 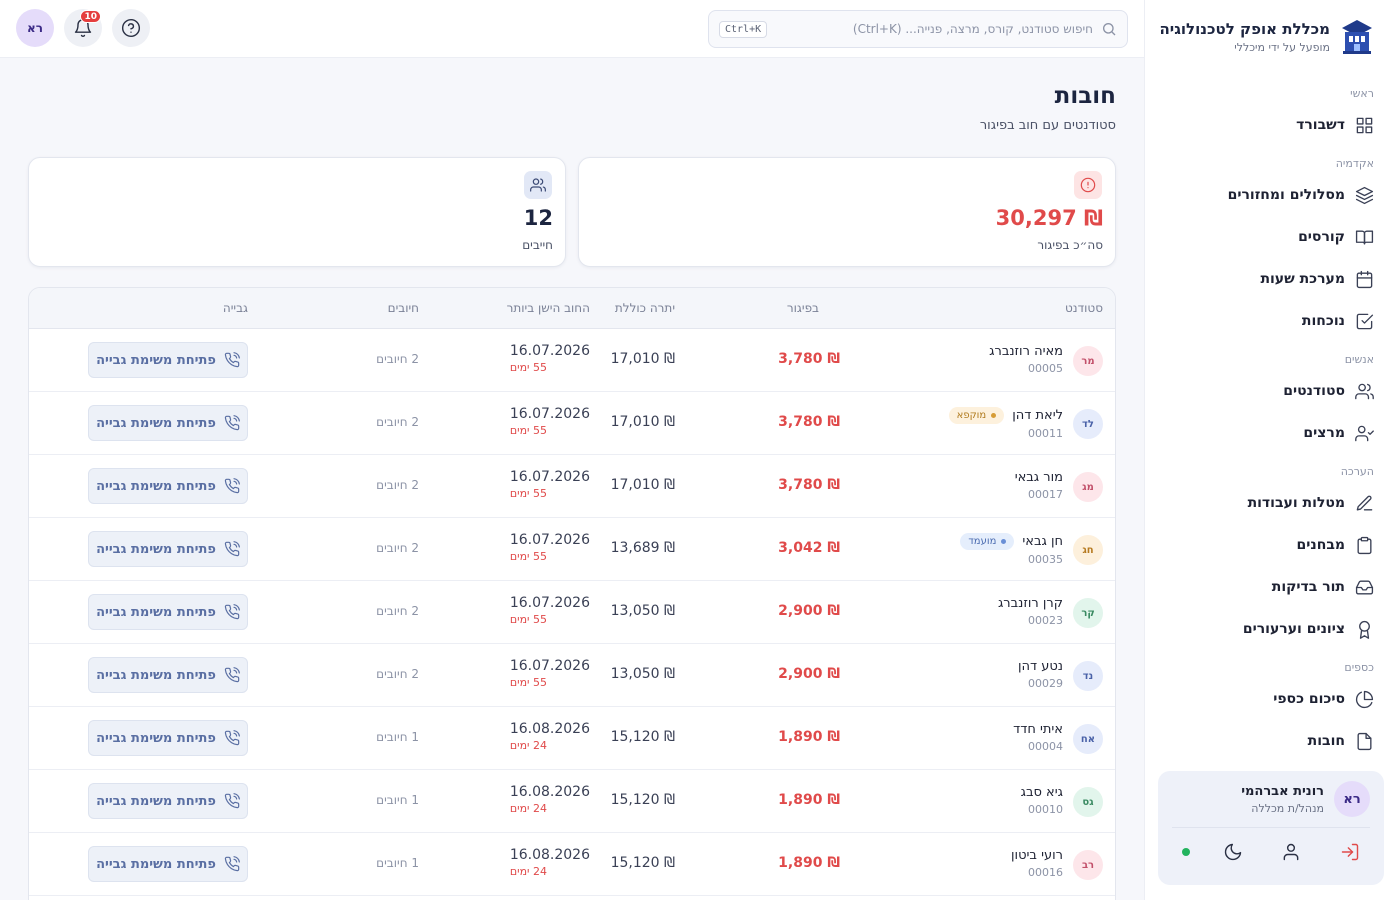 What do you see at coordinates (1320, 125) in the screenshot?
I see `sidebar-item-label: דשבורד` at bounding box center [1320, 125].